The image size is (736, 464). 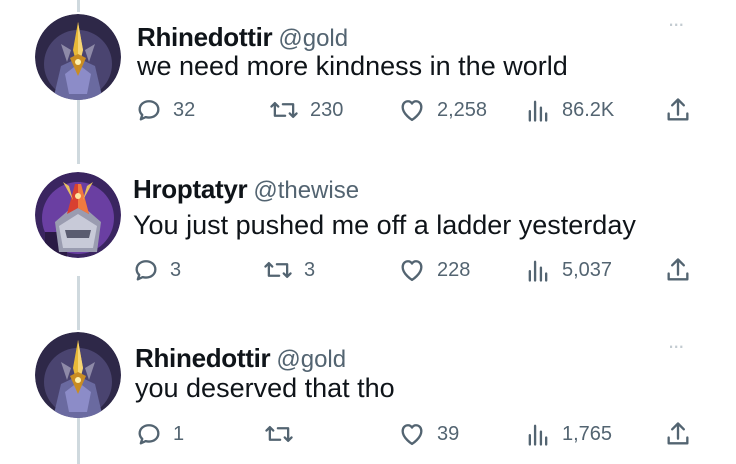 I want to click on like-button: 39, so click(x=428, y=434).